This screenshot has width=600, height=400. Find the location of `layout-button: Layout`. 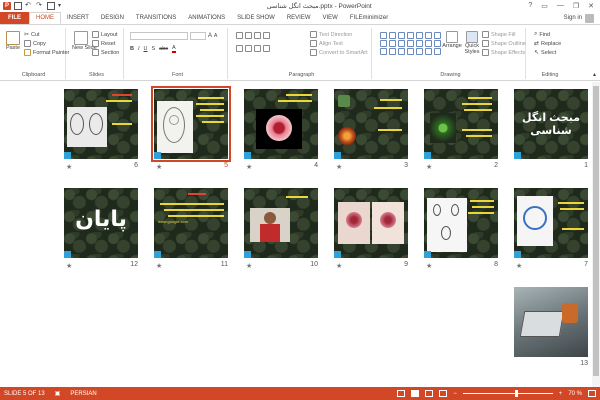

layout-button: Layout is located at coordinates (105, 34).